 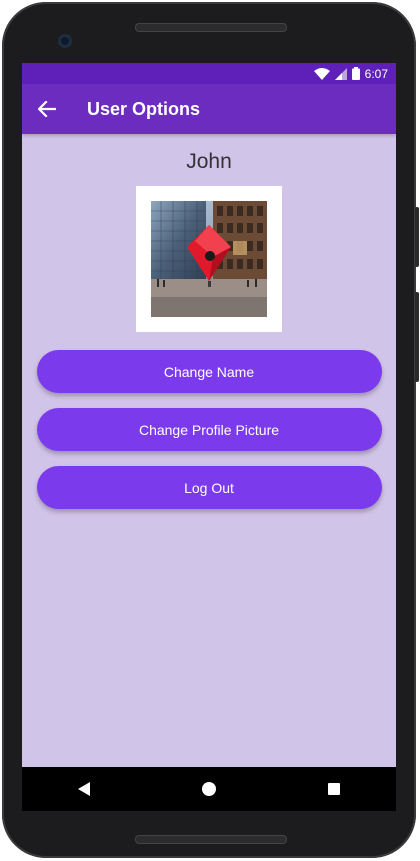 I want to click on volume-button, so click(x=417, y=337).